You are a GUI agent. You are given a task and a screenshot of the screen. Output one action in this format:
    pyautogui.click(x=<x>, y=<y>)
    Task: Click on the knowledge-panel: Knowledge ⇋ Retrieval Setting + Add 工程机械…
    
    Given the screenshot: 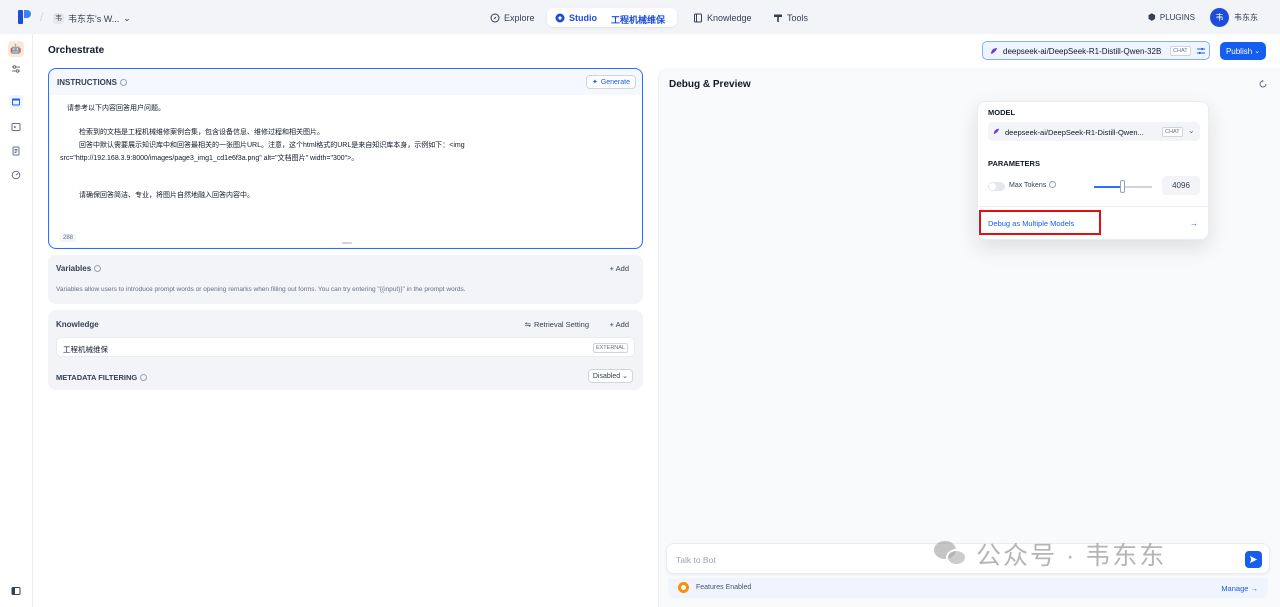 What is the action you would take?
    pyautogui.click(x=345, y=350)
    